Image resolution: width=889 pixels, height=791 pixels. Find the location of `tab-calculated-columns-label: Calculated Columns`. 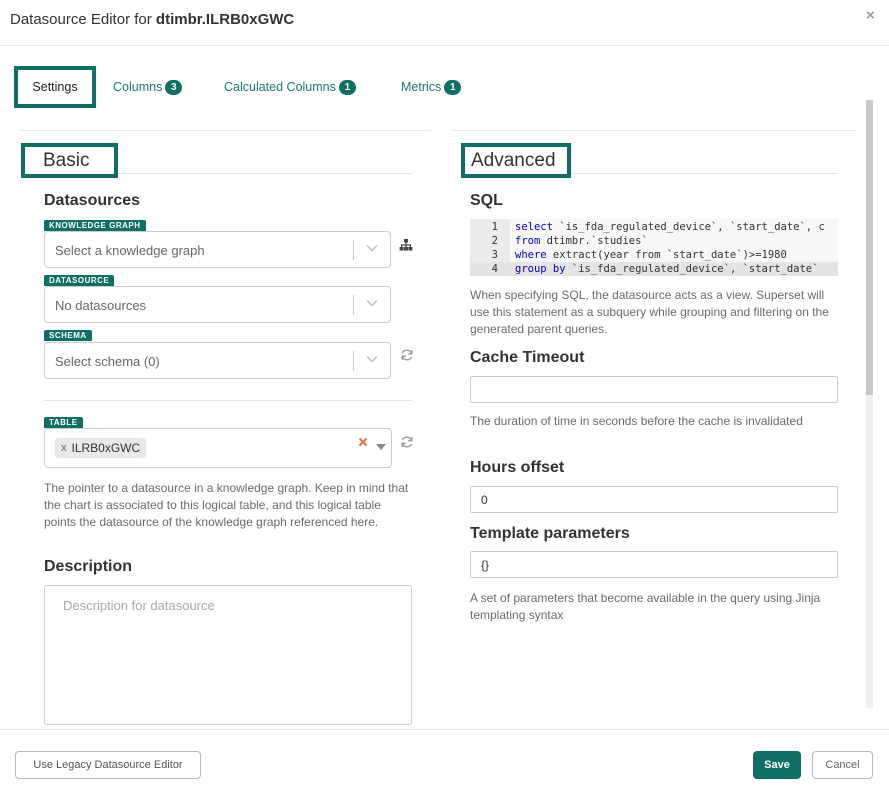

tab-calculated-columns-label: Calculated Columns is located at coordinates (280, 87).